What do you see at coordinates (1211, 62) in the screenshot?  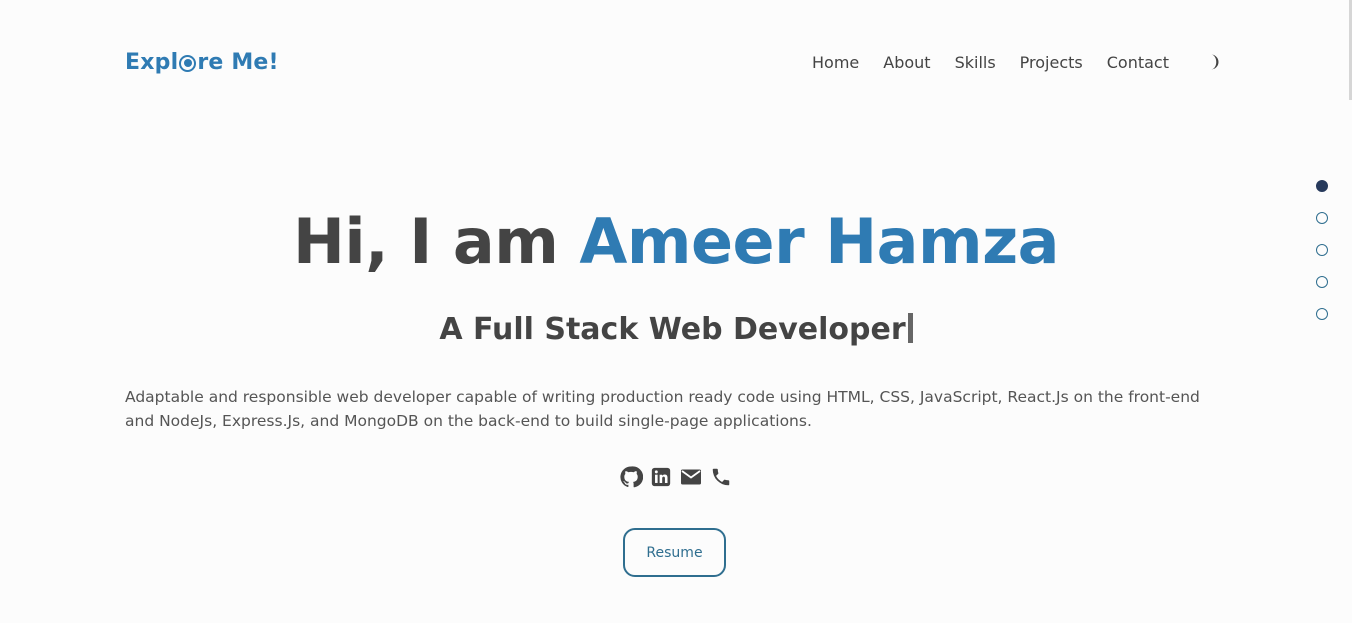 I see `moon-icon` at bounding box center [1211, 62].